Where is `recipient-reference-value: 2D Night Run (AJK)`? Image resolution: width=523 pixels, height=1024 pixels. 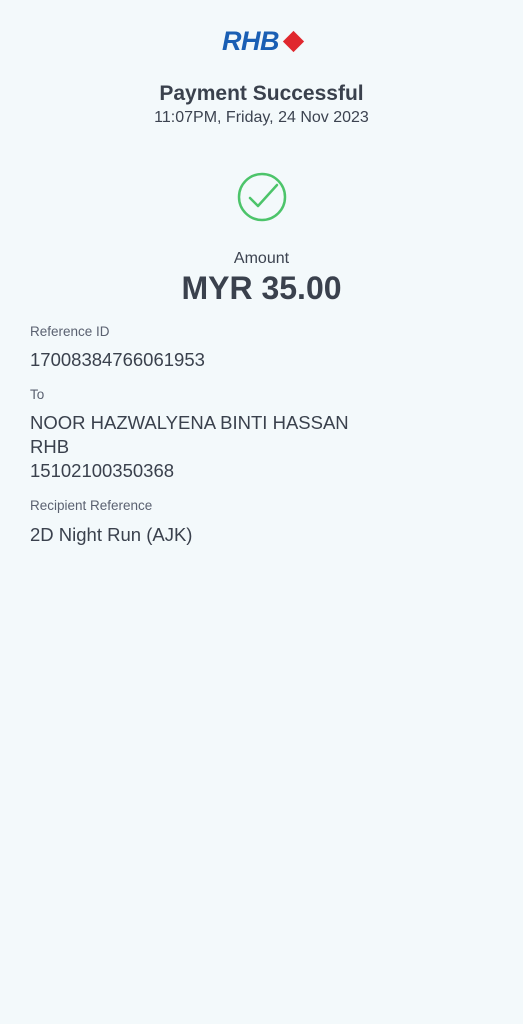
recipient-reference-value: 2D Night Run (AJK) is located at coordinates (111, 534).